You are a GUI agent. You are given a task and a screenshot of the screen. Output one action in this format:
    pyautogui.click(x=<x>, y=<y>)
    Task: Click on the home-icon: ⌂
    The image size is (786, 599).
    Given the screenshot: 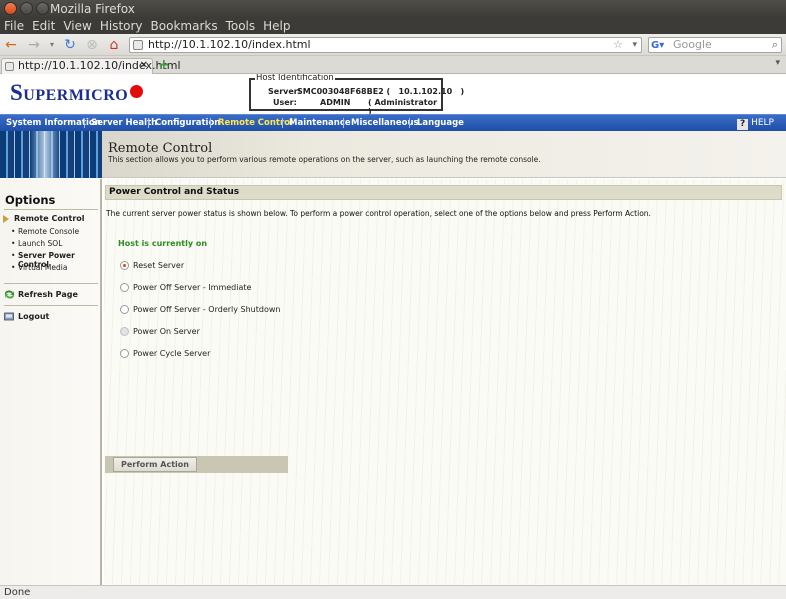 What is the action you would take?
    pyautogui.click(x=114, y=45)
    